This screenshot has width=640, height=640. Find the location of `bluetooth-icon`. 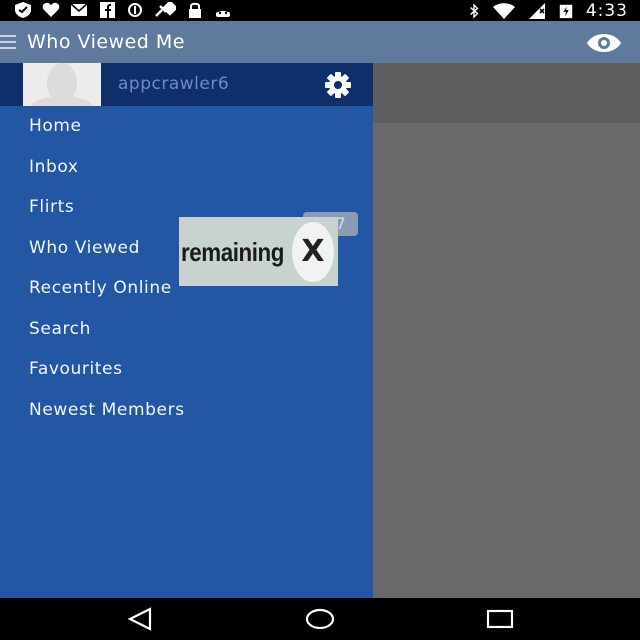

bluetooth-icon is located at coordinates (474, 10).